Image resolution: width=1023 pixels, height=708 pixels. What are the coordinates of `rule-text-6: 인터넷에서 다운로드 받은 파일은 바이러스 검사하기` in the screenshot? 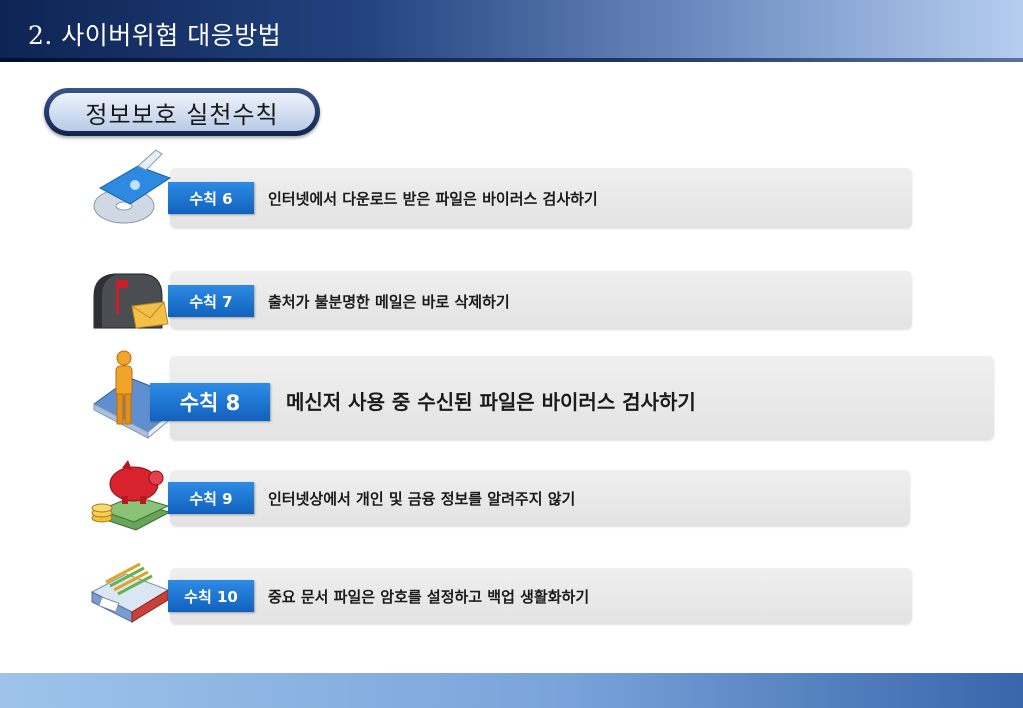 It's located at (433, 199).